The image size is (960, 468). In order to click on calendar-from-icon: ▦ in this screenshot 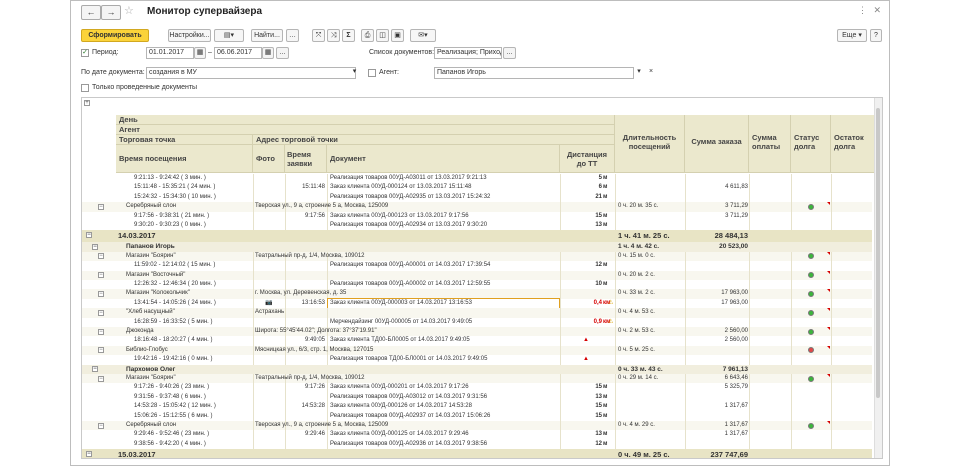, I will do `click(200, 53)`.